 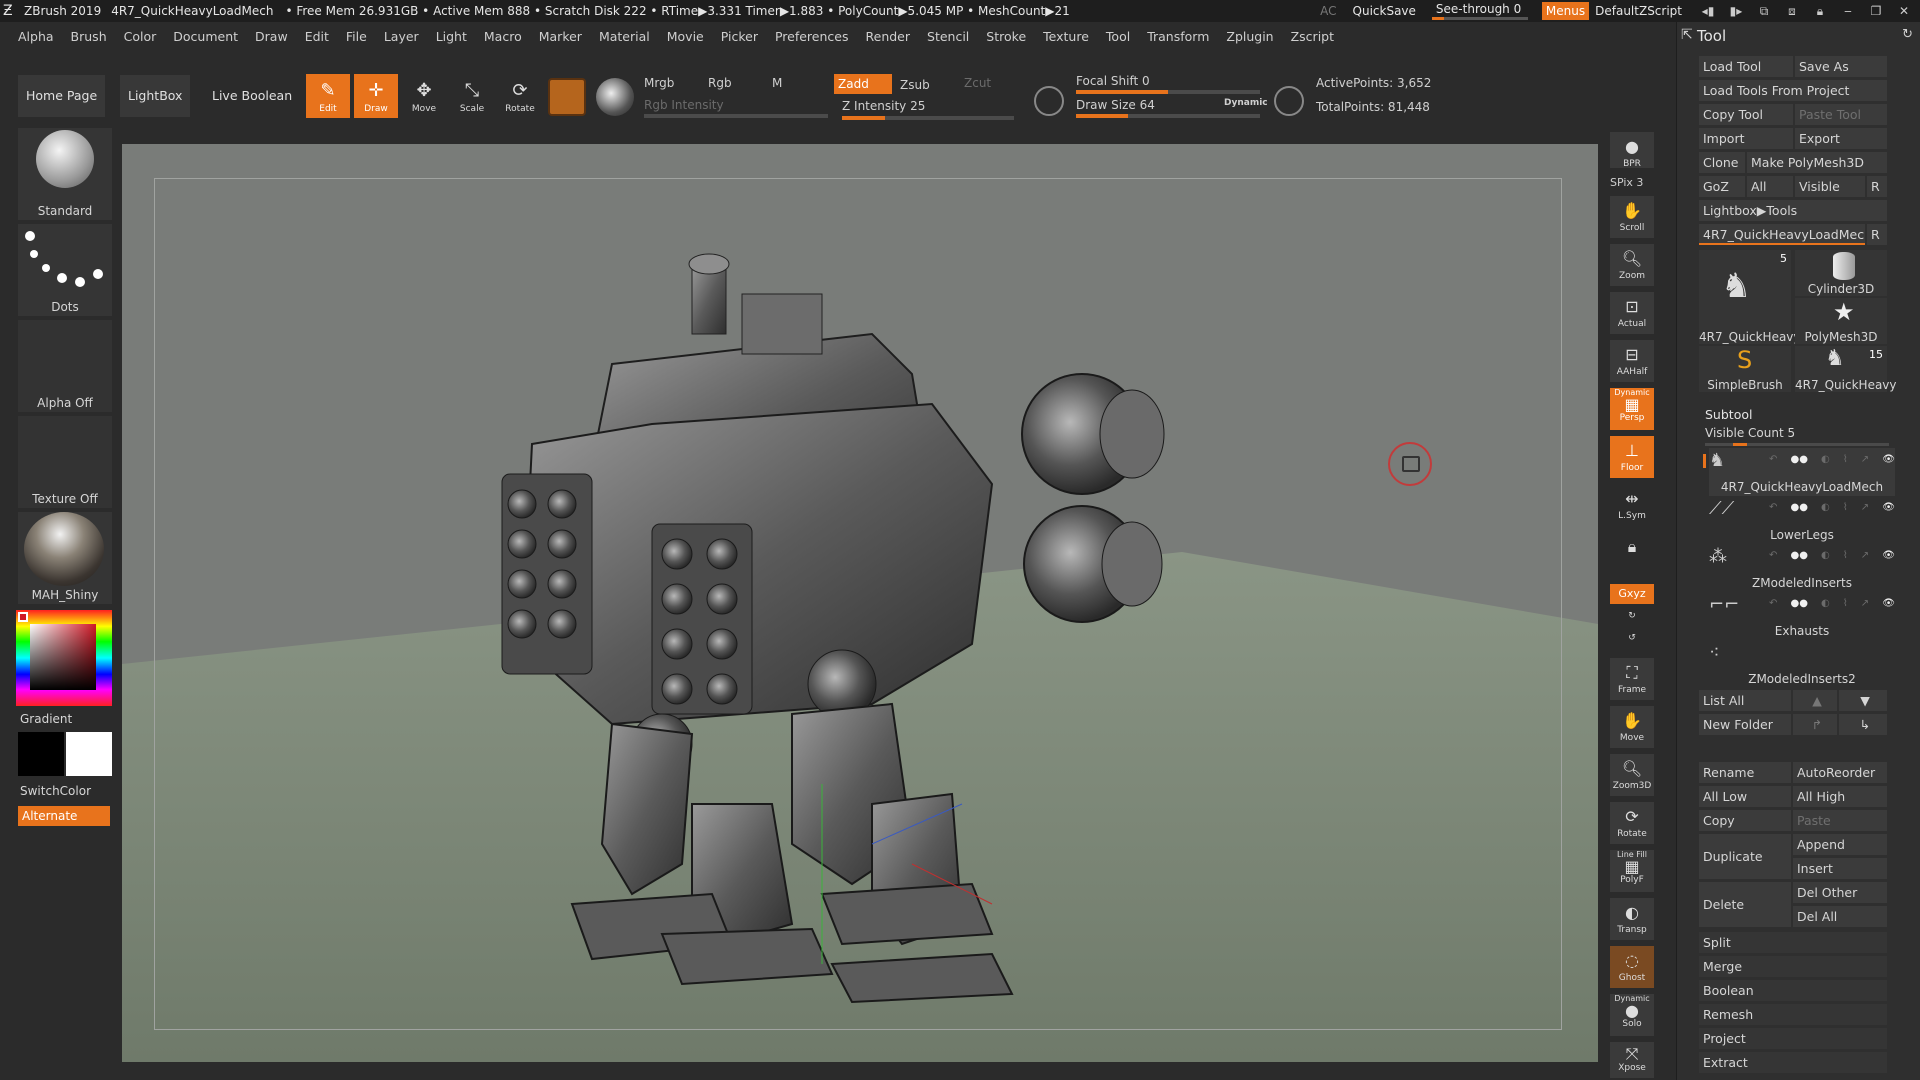 What do you see at coordinates (1841, 321) in the screenshot?
I see `tool-thumb-polymesh3d: ★ PolyMesh3D` at bounding box center [1841, 321].